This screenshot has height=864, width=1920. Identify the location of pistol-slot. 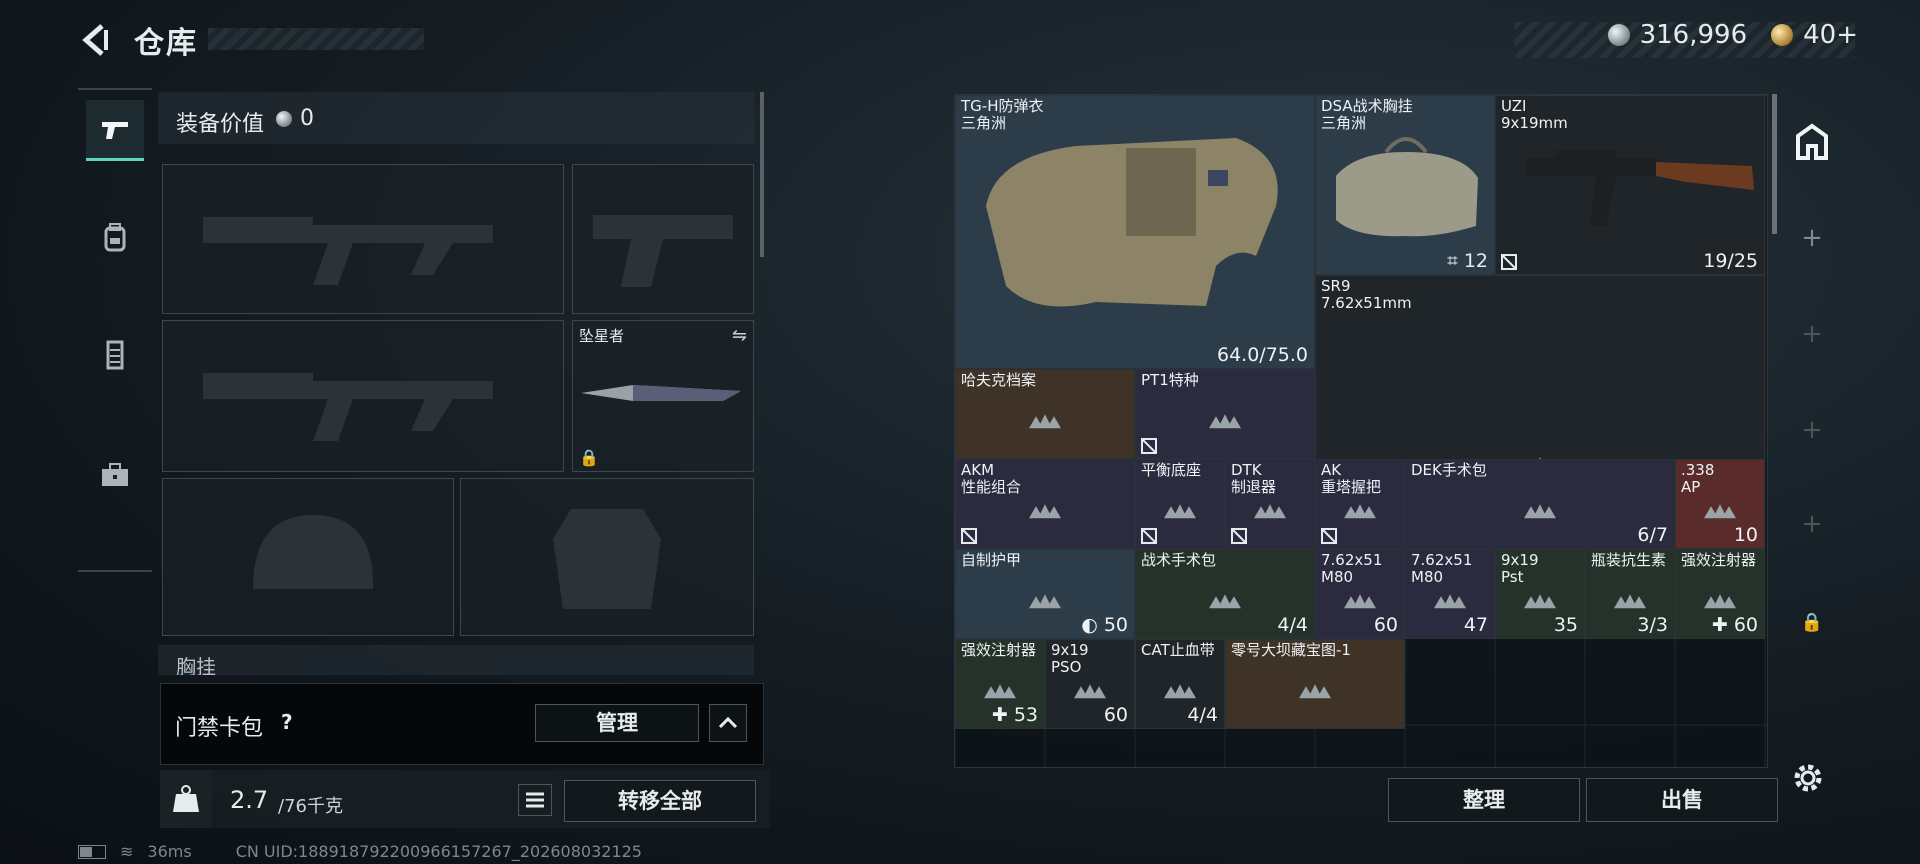
(663, 239).